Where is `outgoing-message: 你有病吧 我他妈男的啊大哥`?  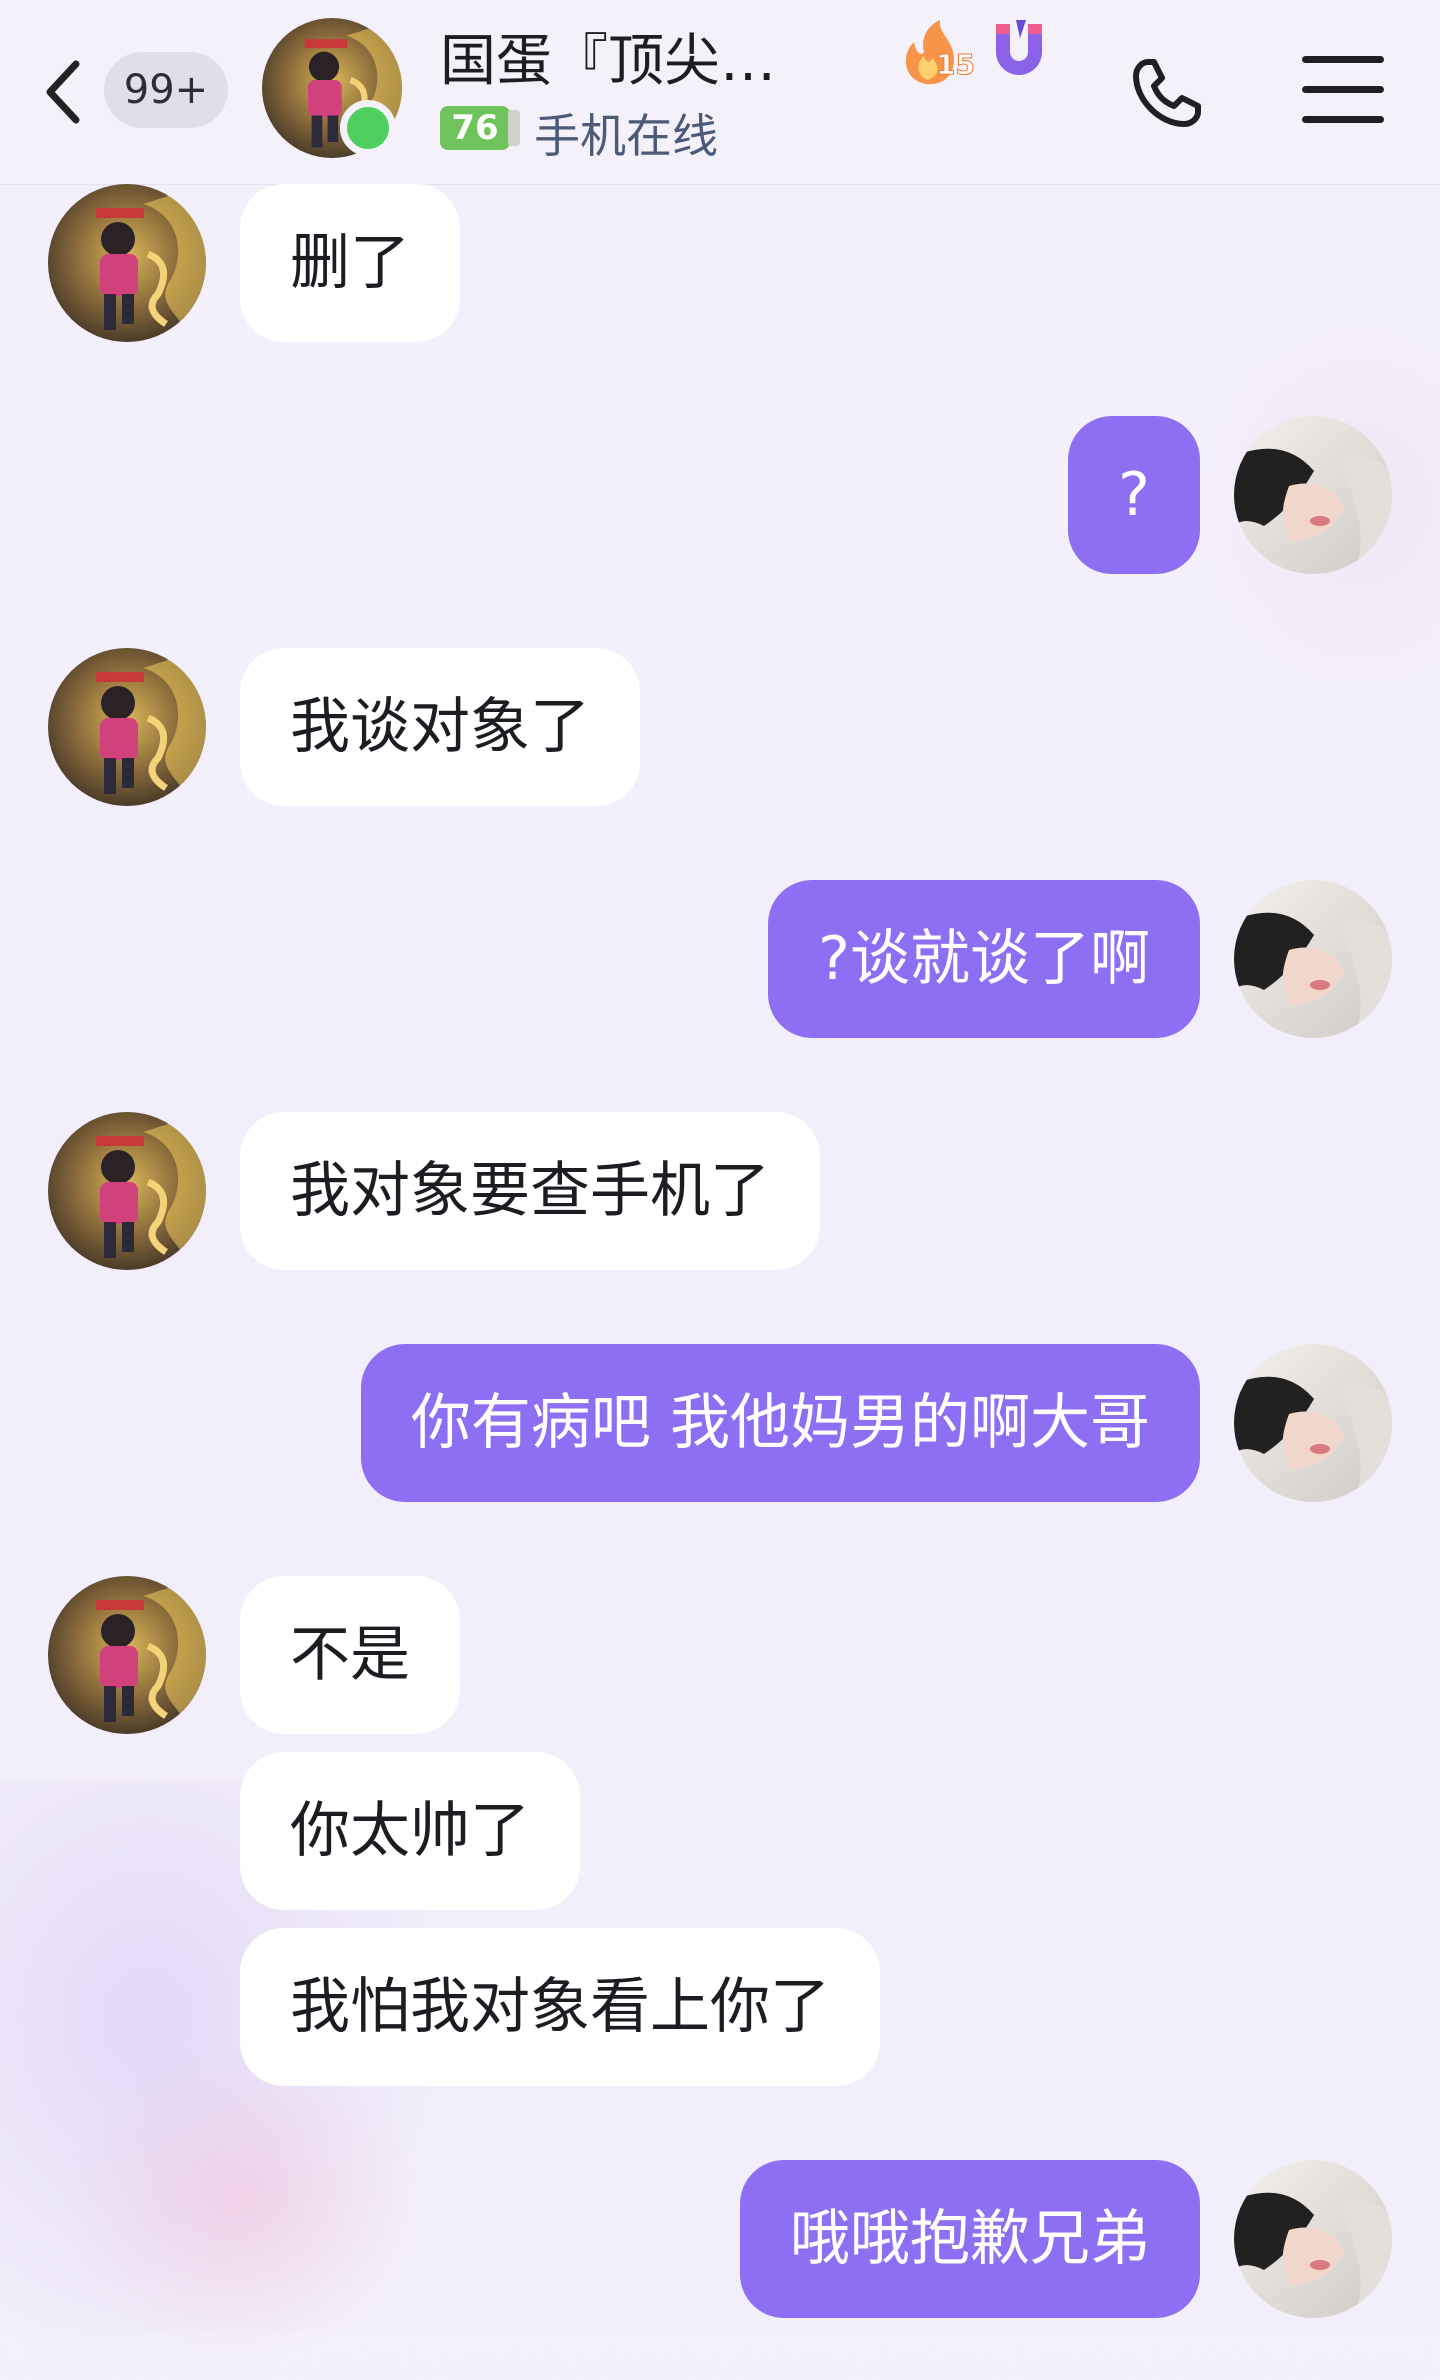 outgoing-message: 你有病吧 我他妈男的啊大哥 is located at coordinates (780, 1423).